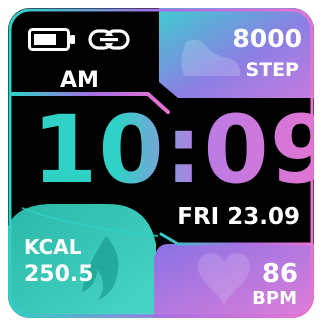 The width and height of the screenshot is (321, 325). What do you see at coordinates (79, 80) in the screenshot?
I see `am-pm-indicator: AM` at bounding box center [79, 80].